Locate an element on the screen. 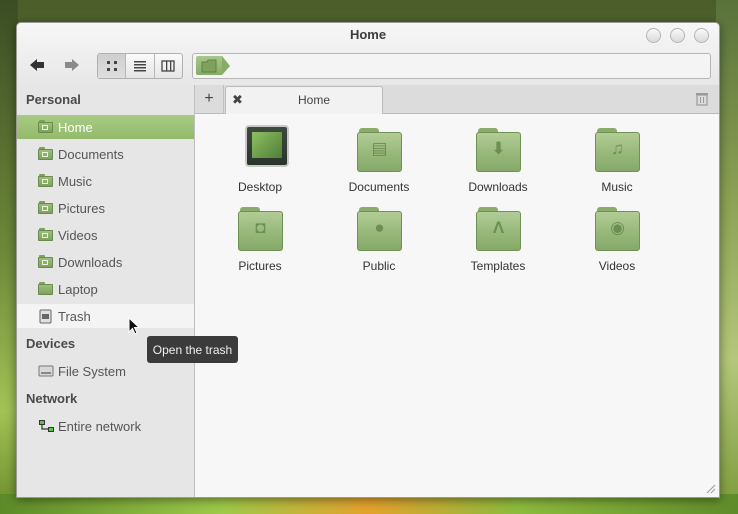  back-arrow-icon is located at coordinates (37, 65).